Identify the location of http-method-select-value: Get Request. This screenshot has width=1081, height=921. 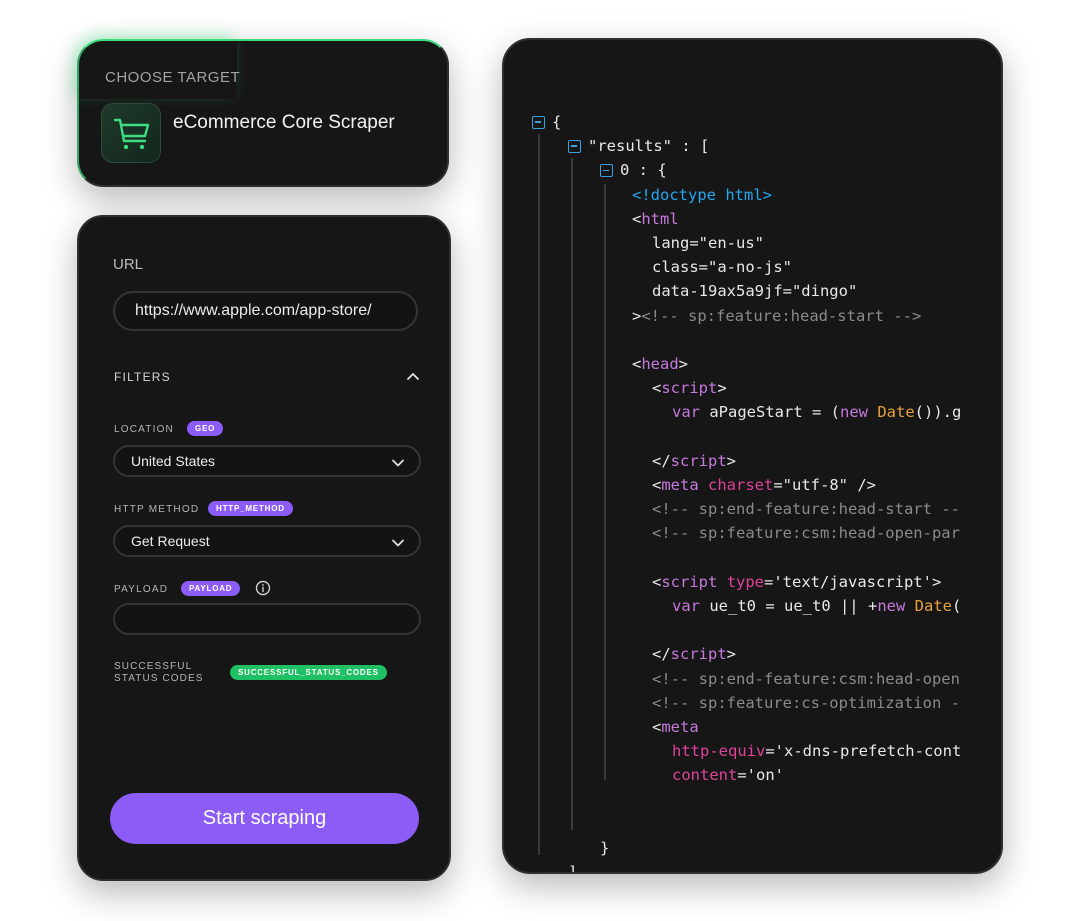
(170, 541).